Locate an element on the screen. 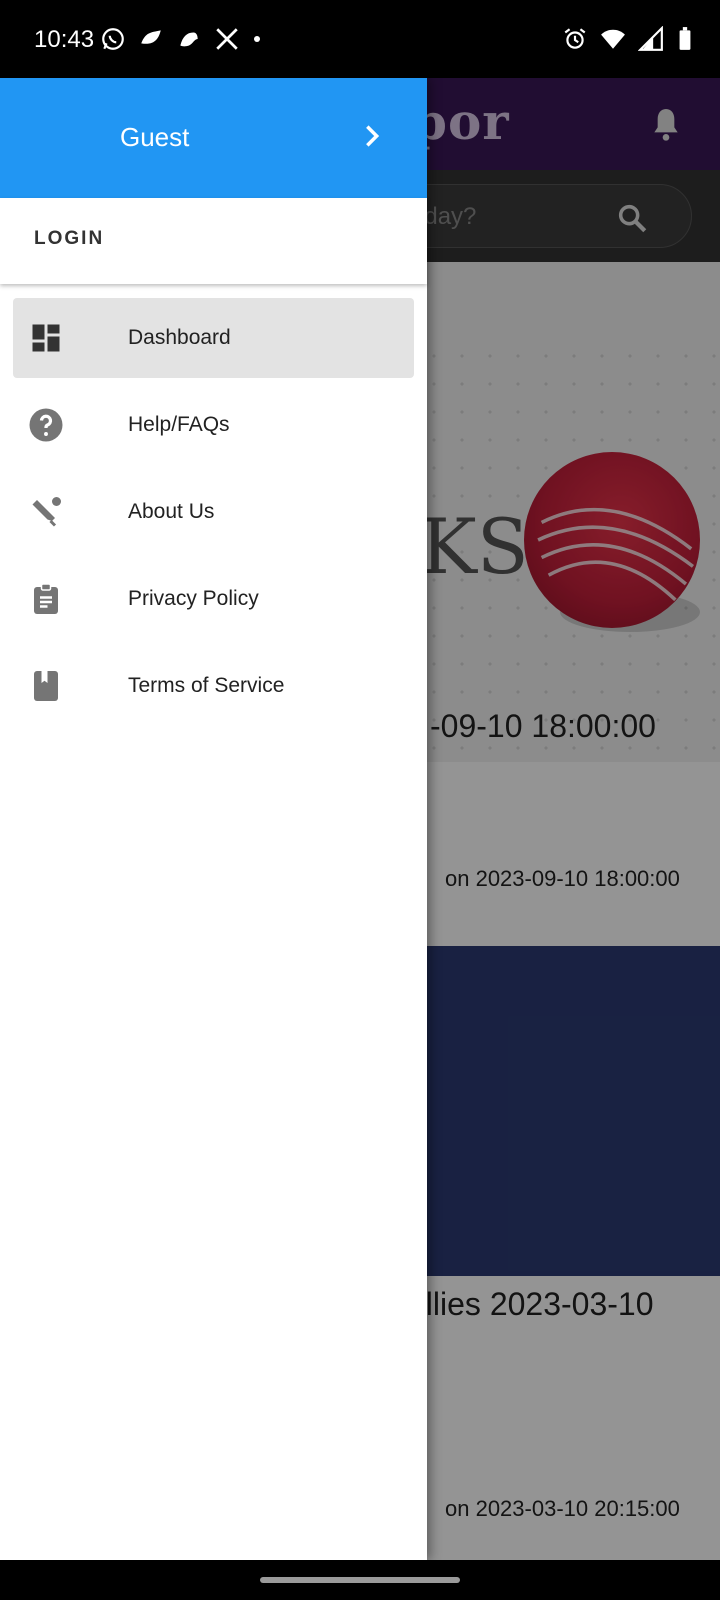  drawer-header: Guest is located at coordinates (213, 138).